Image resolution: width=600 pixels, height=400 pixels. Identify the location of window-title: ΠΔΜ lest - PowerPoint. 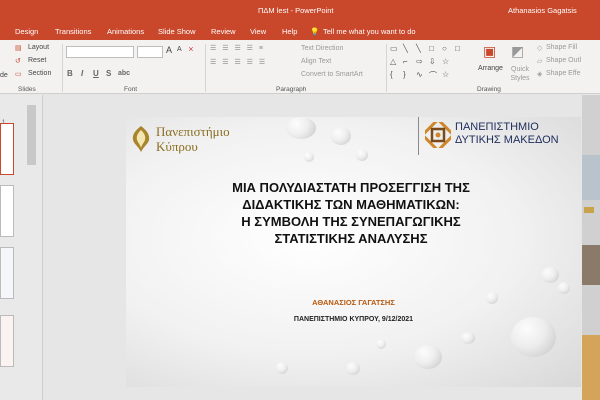
(296, 10).